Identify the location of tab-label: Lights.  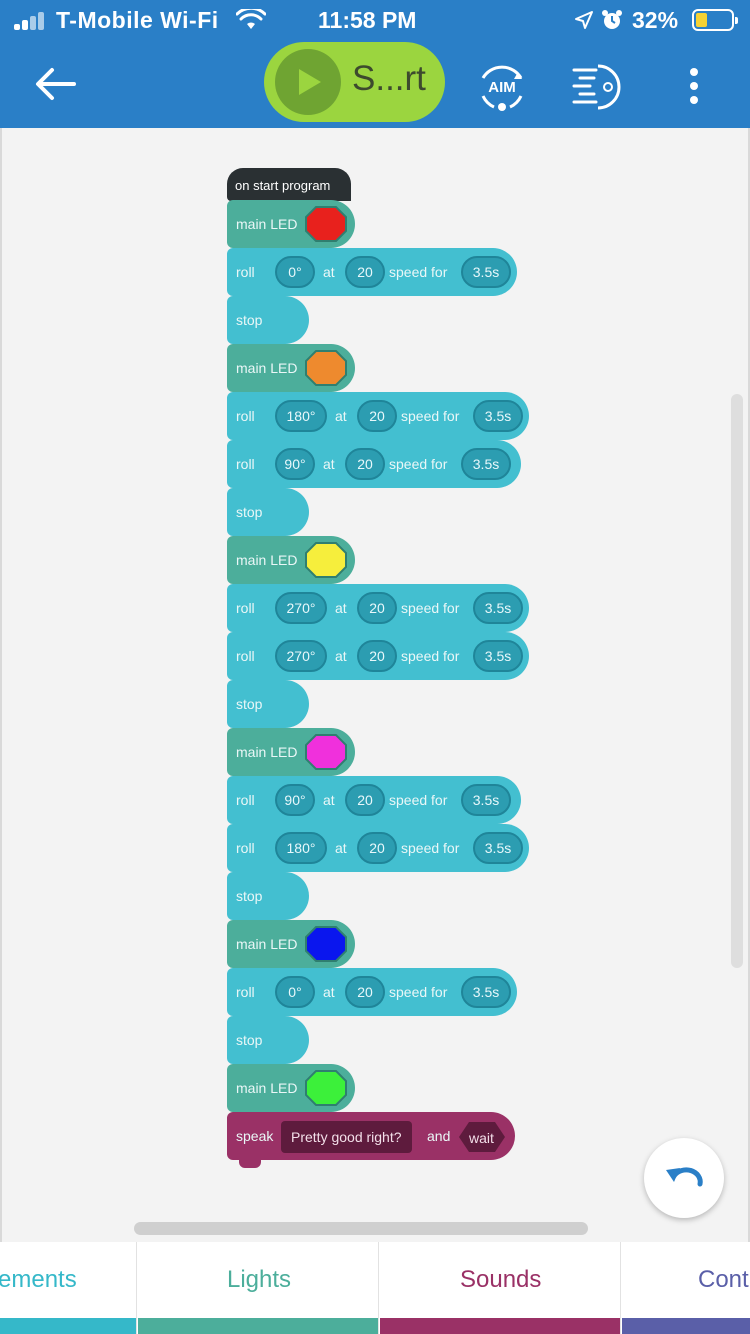
(259, 1279).